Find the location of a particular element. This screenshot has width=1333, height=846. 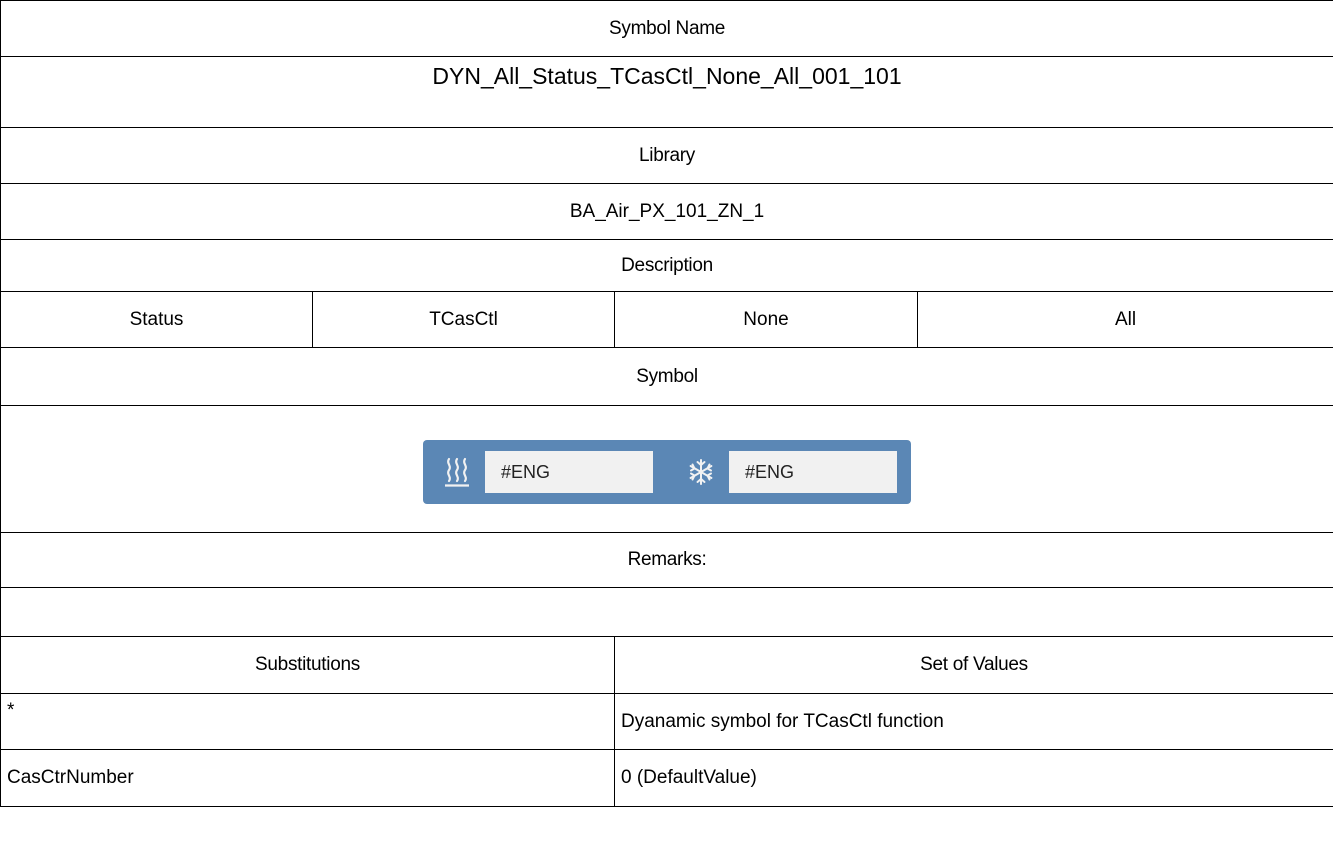

symbol-name-header: Symbol Name is located at coordinates (666, 28).